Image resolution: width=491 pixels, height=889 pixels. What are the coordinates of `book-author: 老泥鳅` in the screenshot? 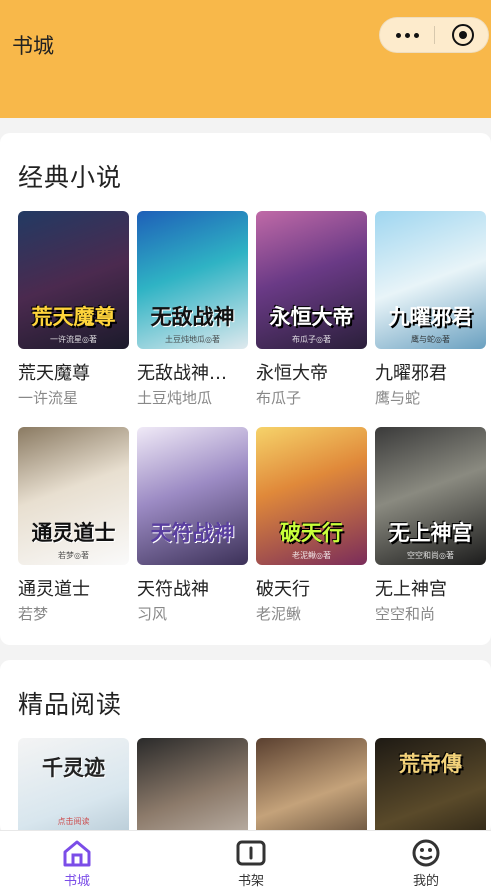 It's located at (279, 614).